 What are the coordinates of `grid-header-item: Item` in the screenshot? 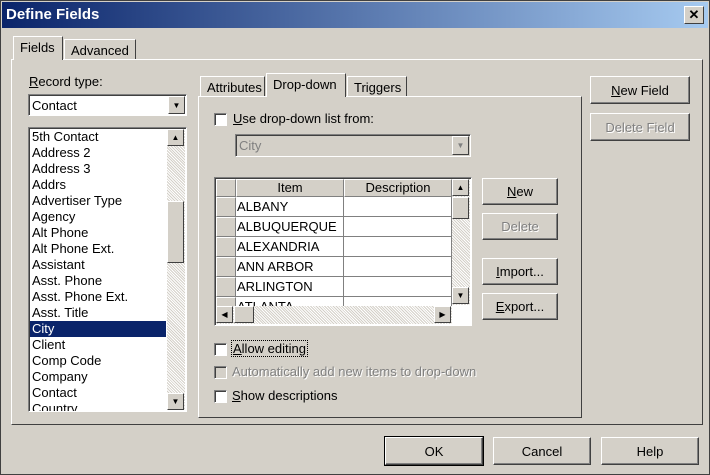 It's located at (290, 188).